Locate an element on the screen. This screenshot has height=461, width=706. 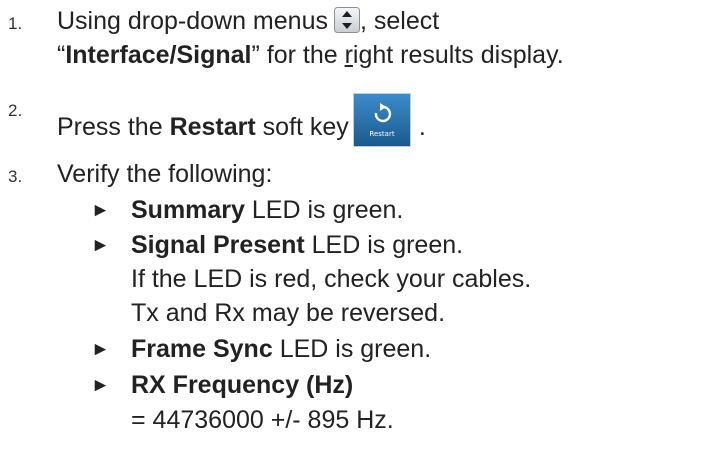
signal-present-note-2: Tx and Rx may be reversed. is located at coordinates (288, 313).